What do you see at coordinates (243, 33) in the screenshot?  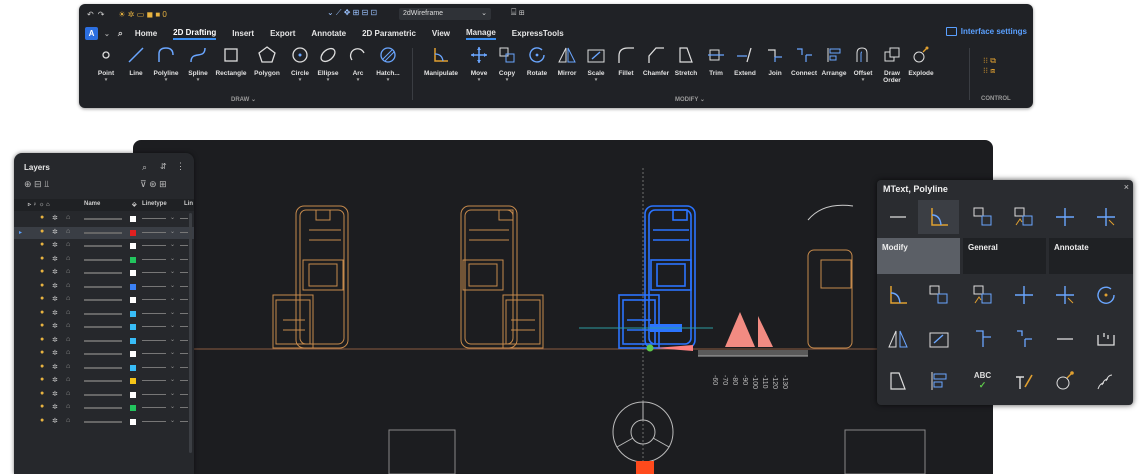 I see `tab-insert: Insert` at bounding box center [243, 33].